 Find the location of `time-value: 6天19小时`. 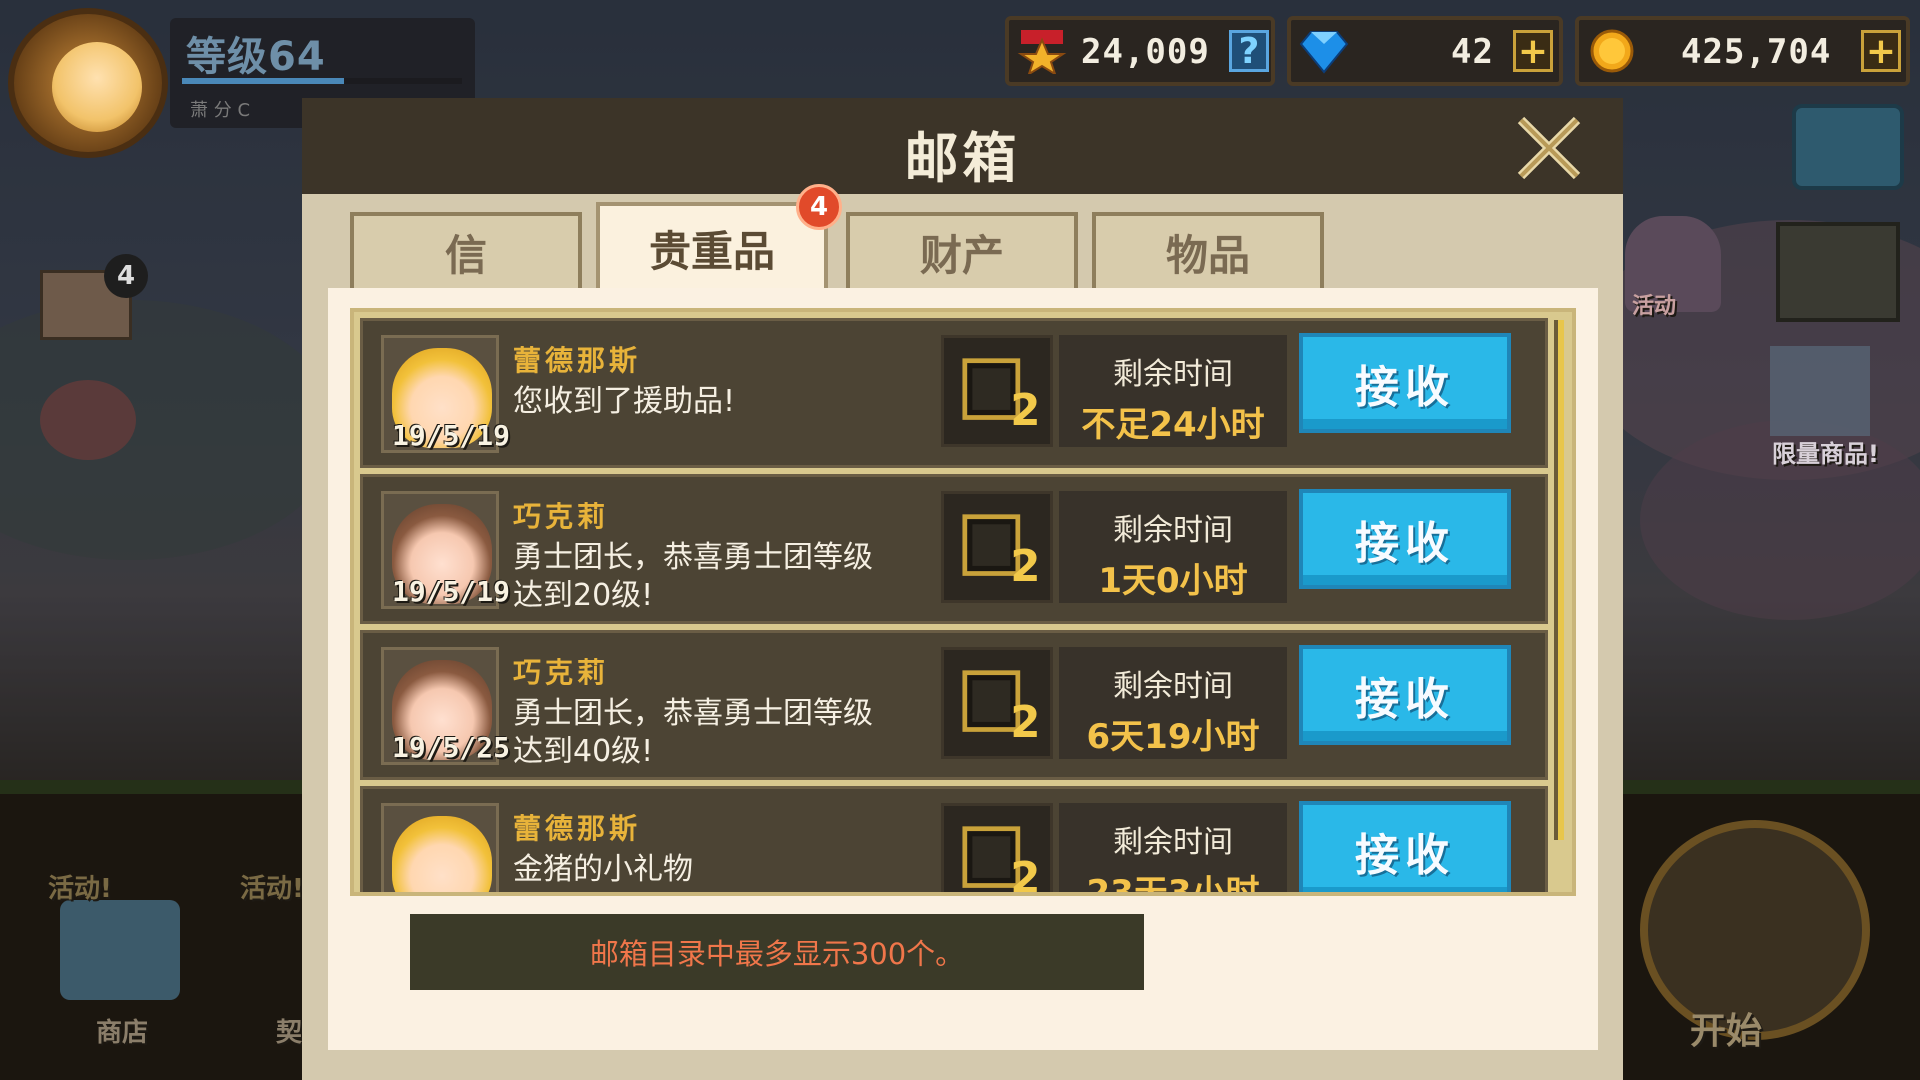

time-value: 6天19小时 is located at coordinates (1173, 737).